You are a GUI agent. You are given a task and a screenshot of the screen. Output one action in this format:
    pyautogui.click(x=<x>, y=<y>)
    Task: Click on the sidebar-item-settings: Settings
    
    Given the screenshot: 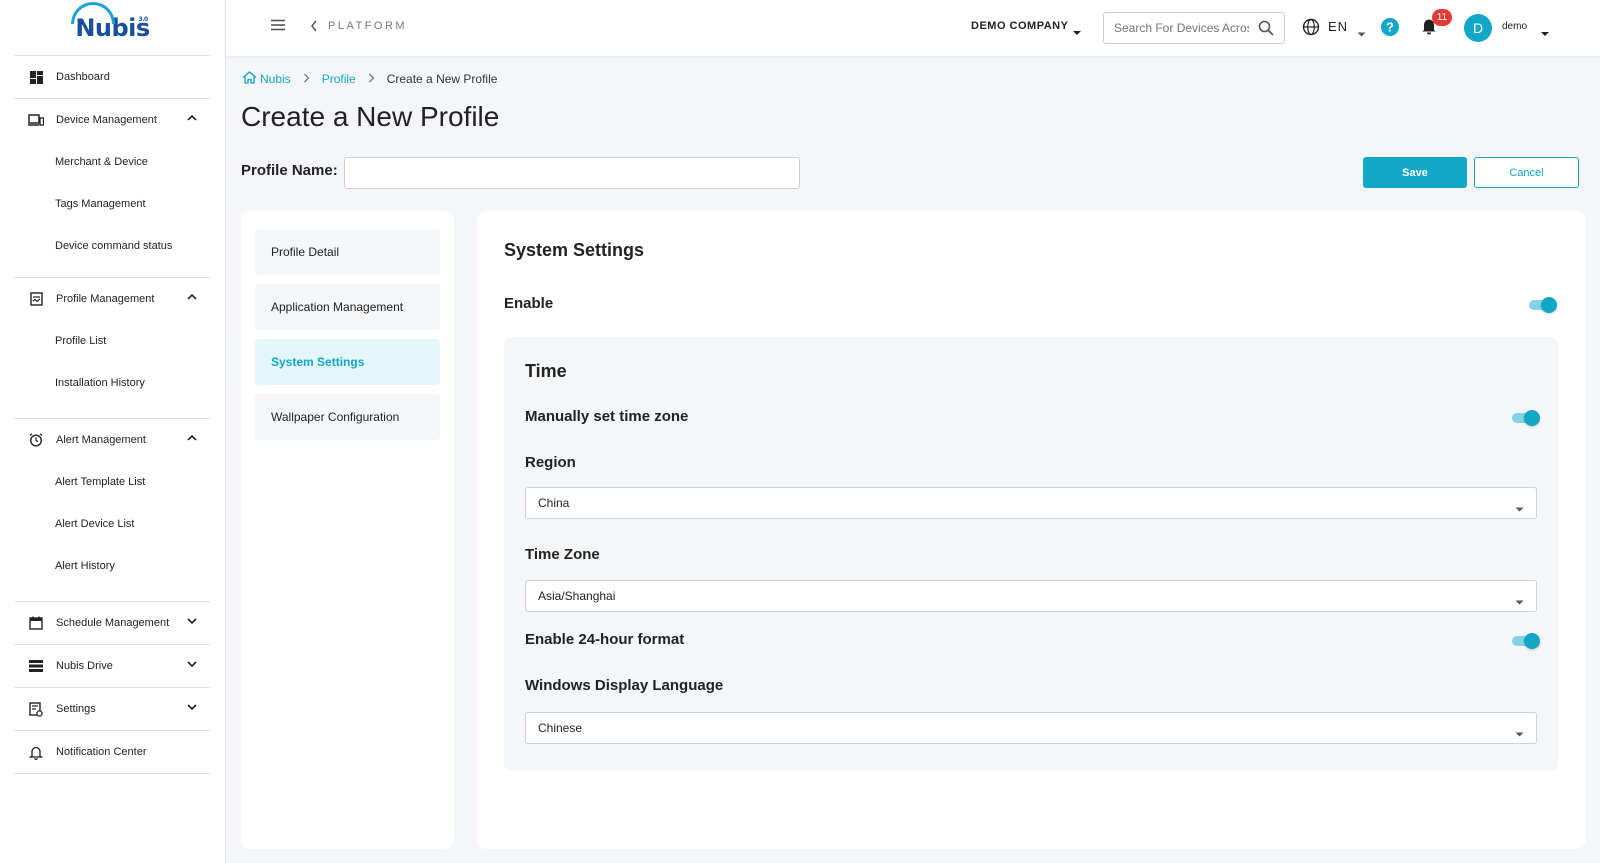 What is the action you would take?
    pyautogui.click(x=112, y=709)
    